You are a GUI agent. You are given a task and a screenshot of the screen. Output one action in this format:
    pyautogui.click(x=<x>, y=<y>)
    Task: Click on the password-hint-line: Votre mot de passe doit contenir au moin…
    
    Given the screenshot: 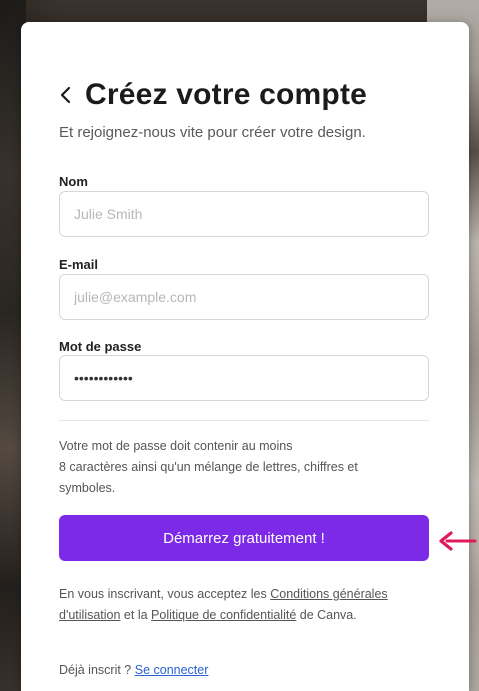 What is the action you would take?
    pyautogui.click(x=176, y=446)
    